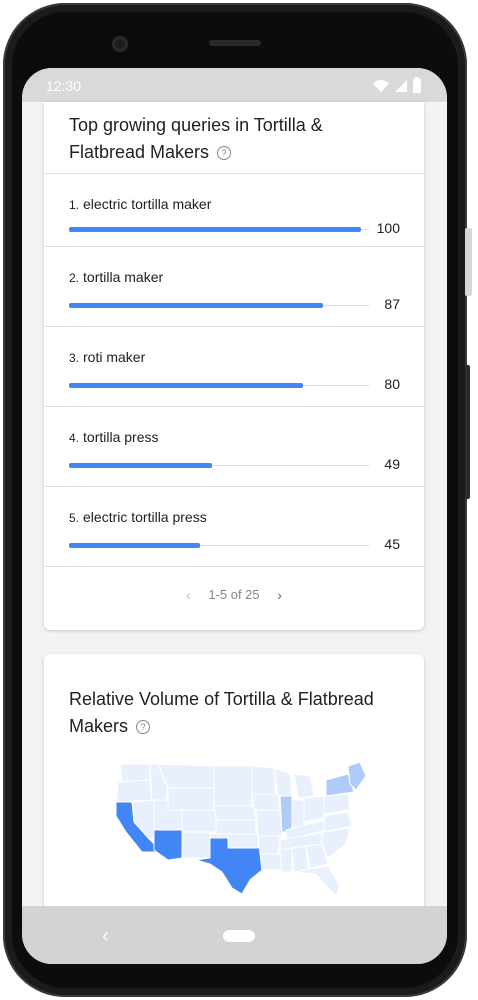 Image resolution: width=478 pixels, height=1000 pixels. I want to click on query-text: tortilla maker, so click(123, 277).